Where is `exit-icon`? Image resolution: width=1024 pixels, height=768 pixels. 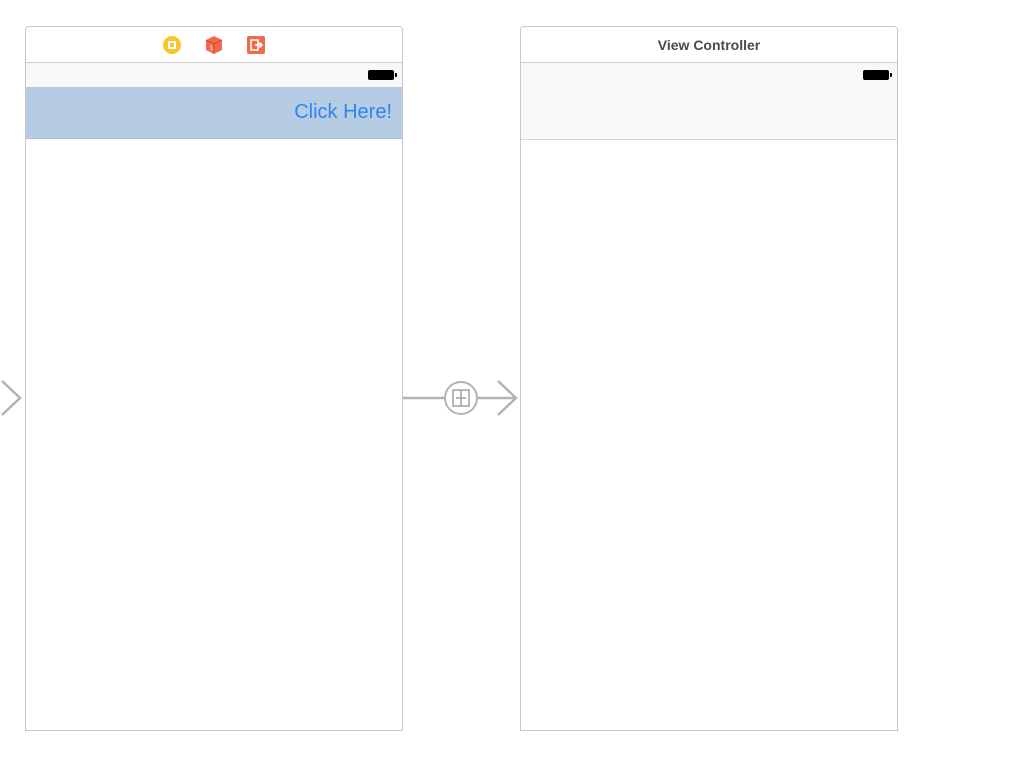 exit-icon is located at coordinates (256, 45).